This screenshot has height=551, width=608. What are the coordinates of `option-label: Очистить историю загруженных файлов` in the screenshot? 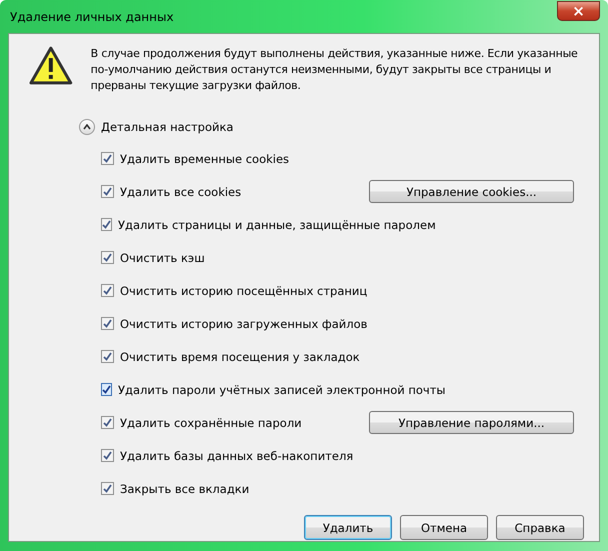 It's located at (244, 323).